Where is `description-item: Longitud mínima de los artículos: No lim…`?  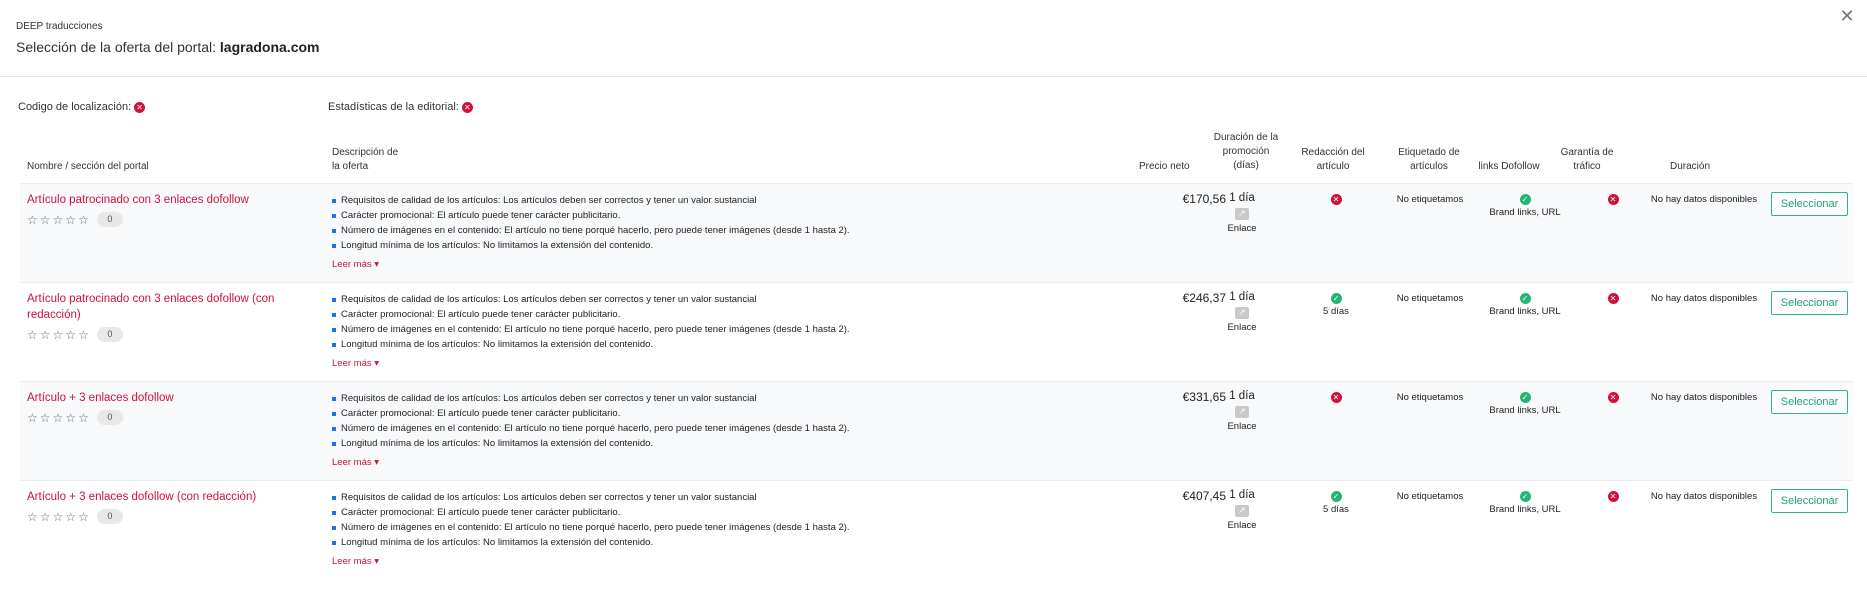 description-item: Longitud mínima de los artículos: No lim… is located at coordinates (712, 245).